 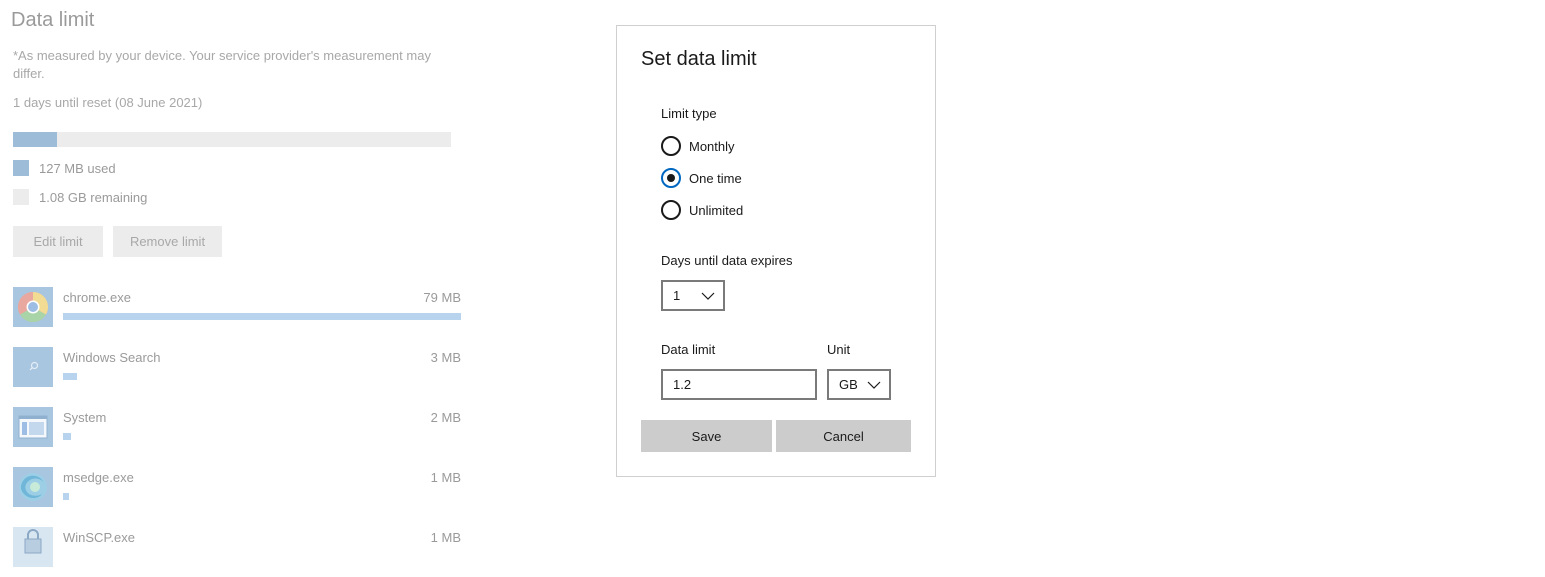 What do you see at coordinates (677, 295) in the screenshot?
I see `days-value: 1` at bounding box center [677, 295].